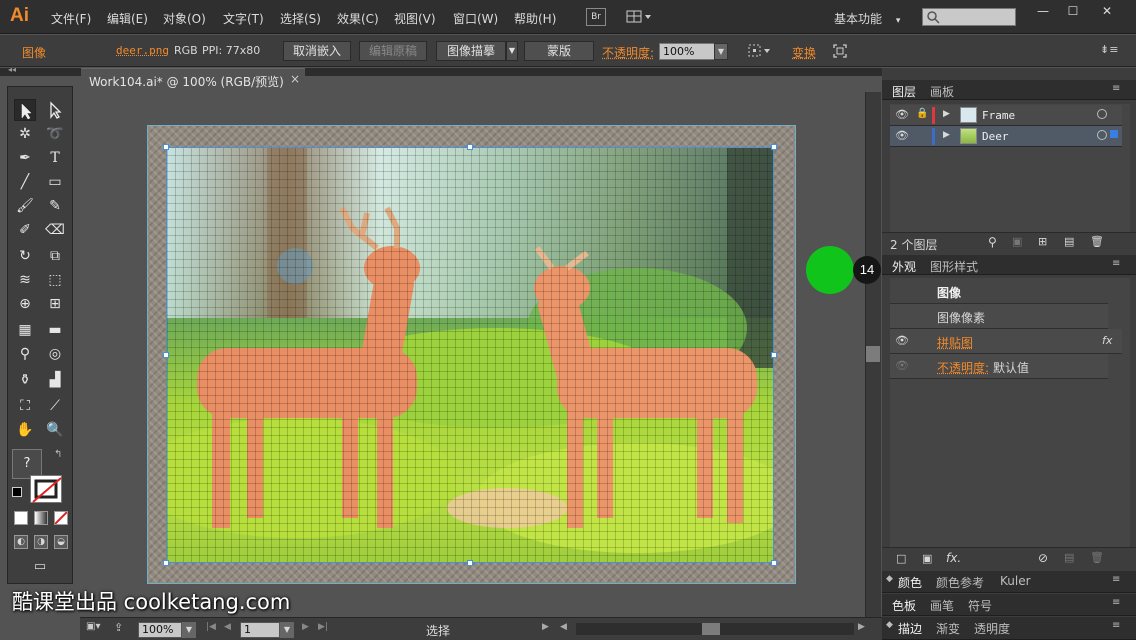 This screenshot has height=640, width=1136. What do you see at coordinates (305, 627) in the screenshot?
I see `next-artboard-icon: ▶` at bounding box center [305, 627].